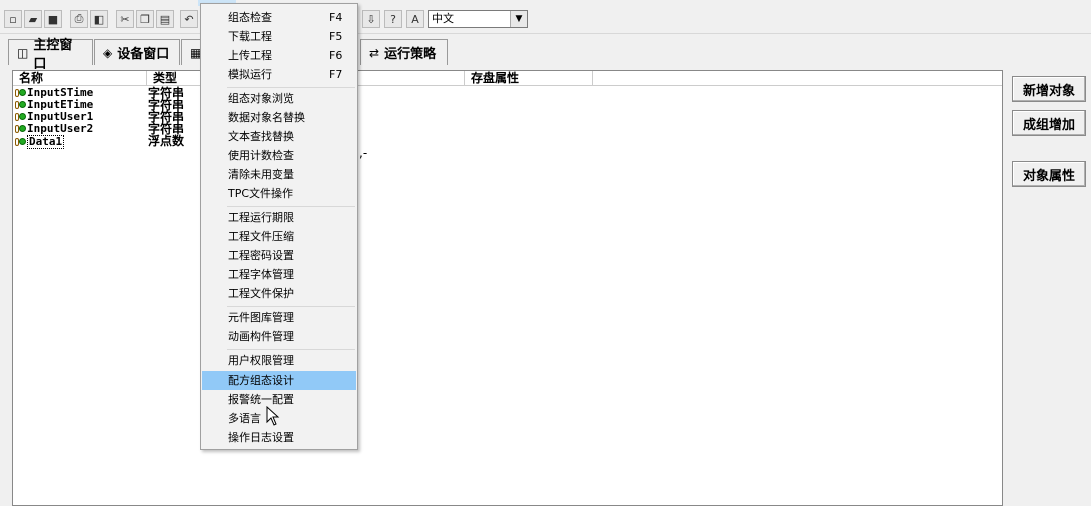  Describe the element at coordinates (507, 141) in the screenshot. I see `table-row-selected: Data1 浮点数` at that location.